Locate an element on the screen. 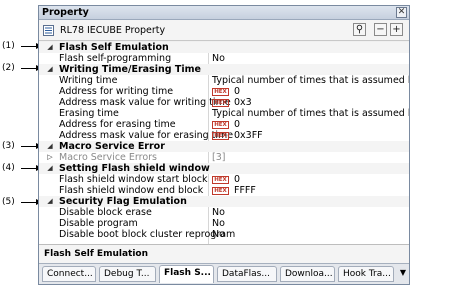  category-security-flag-emulation: ◢ Security Flag Emulation is located at coordinates (224, 201).